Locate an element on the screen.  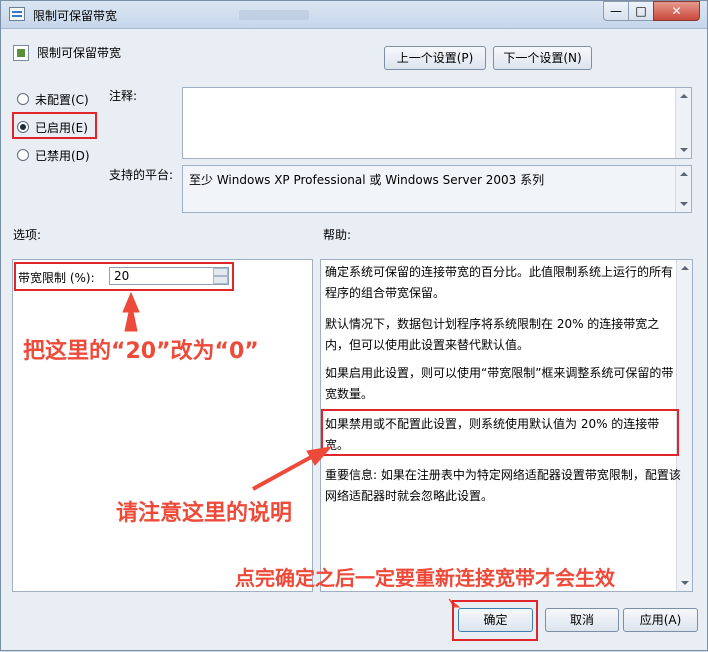
arrow-up-icon is located at coordinates (131, 311).